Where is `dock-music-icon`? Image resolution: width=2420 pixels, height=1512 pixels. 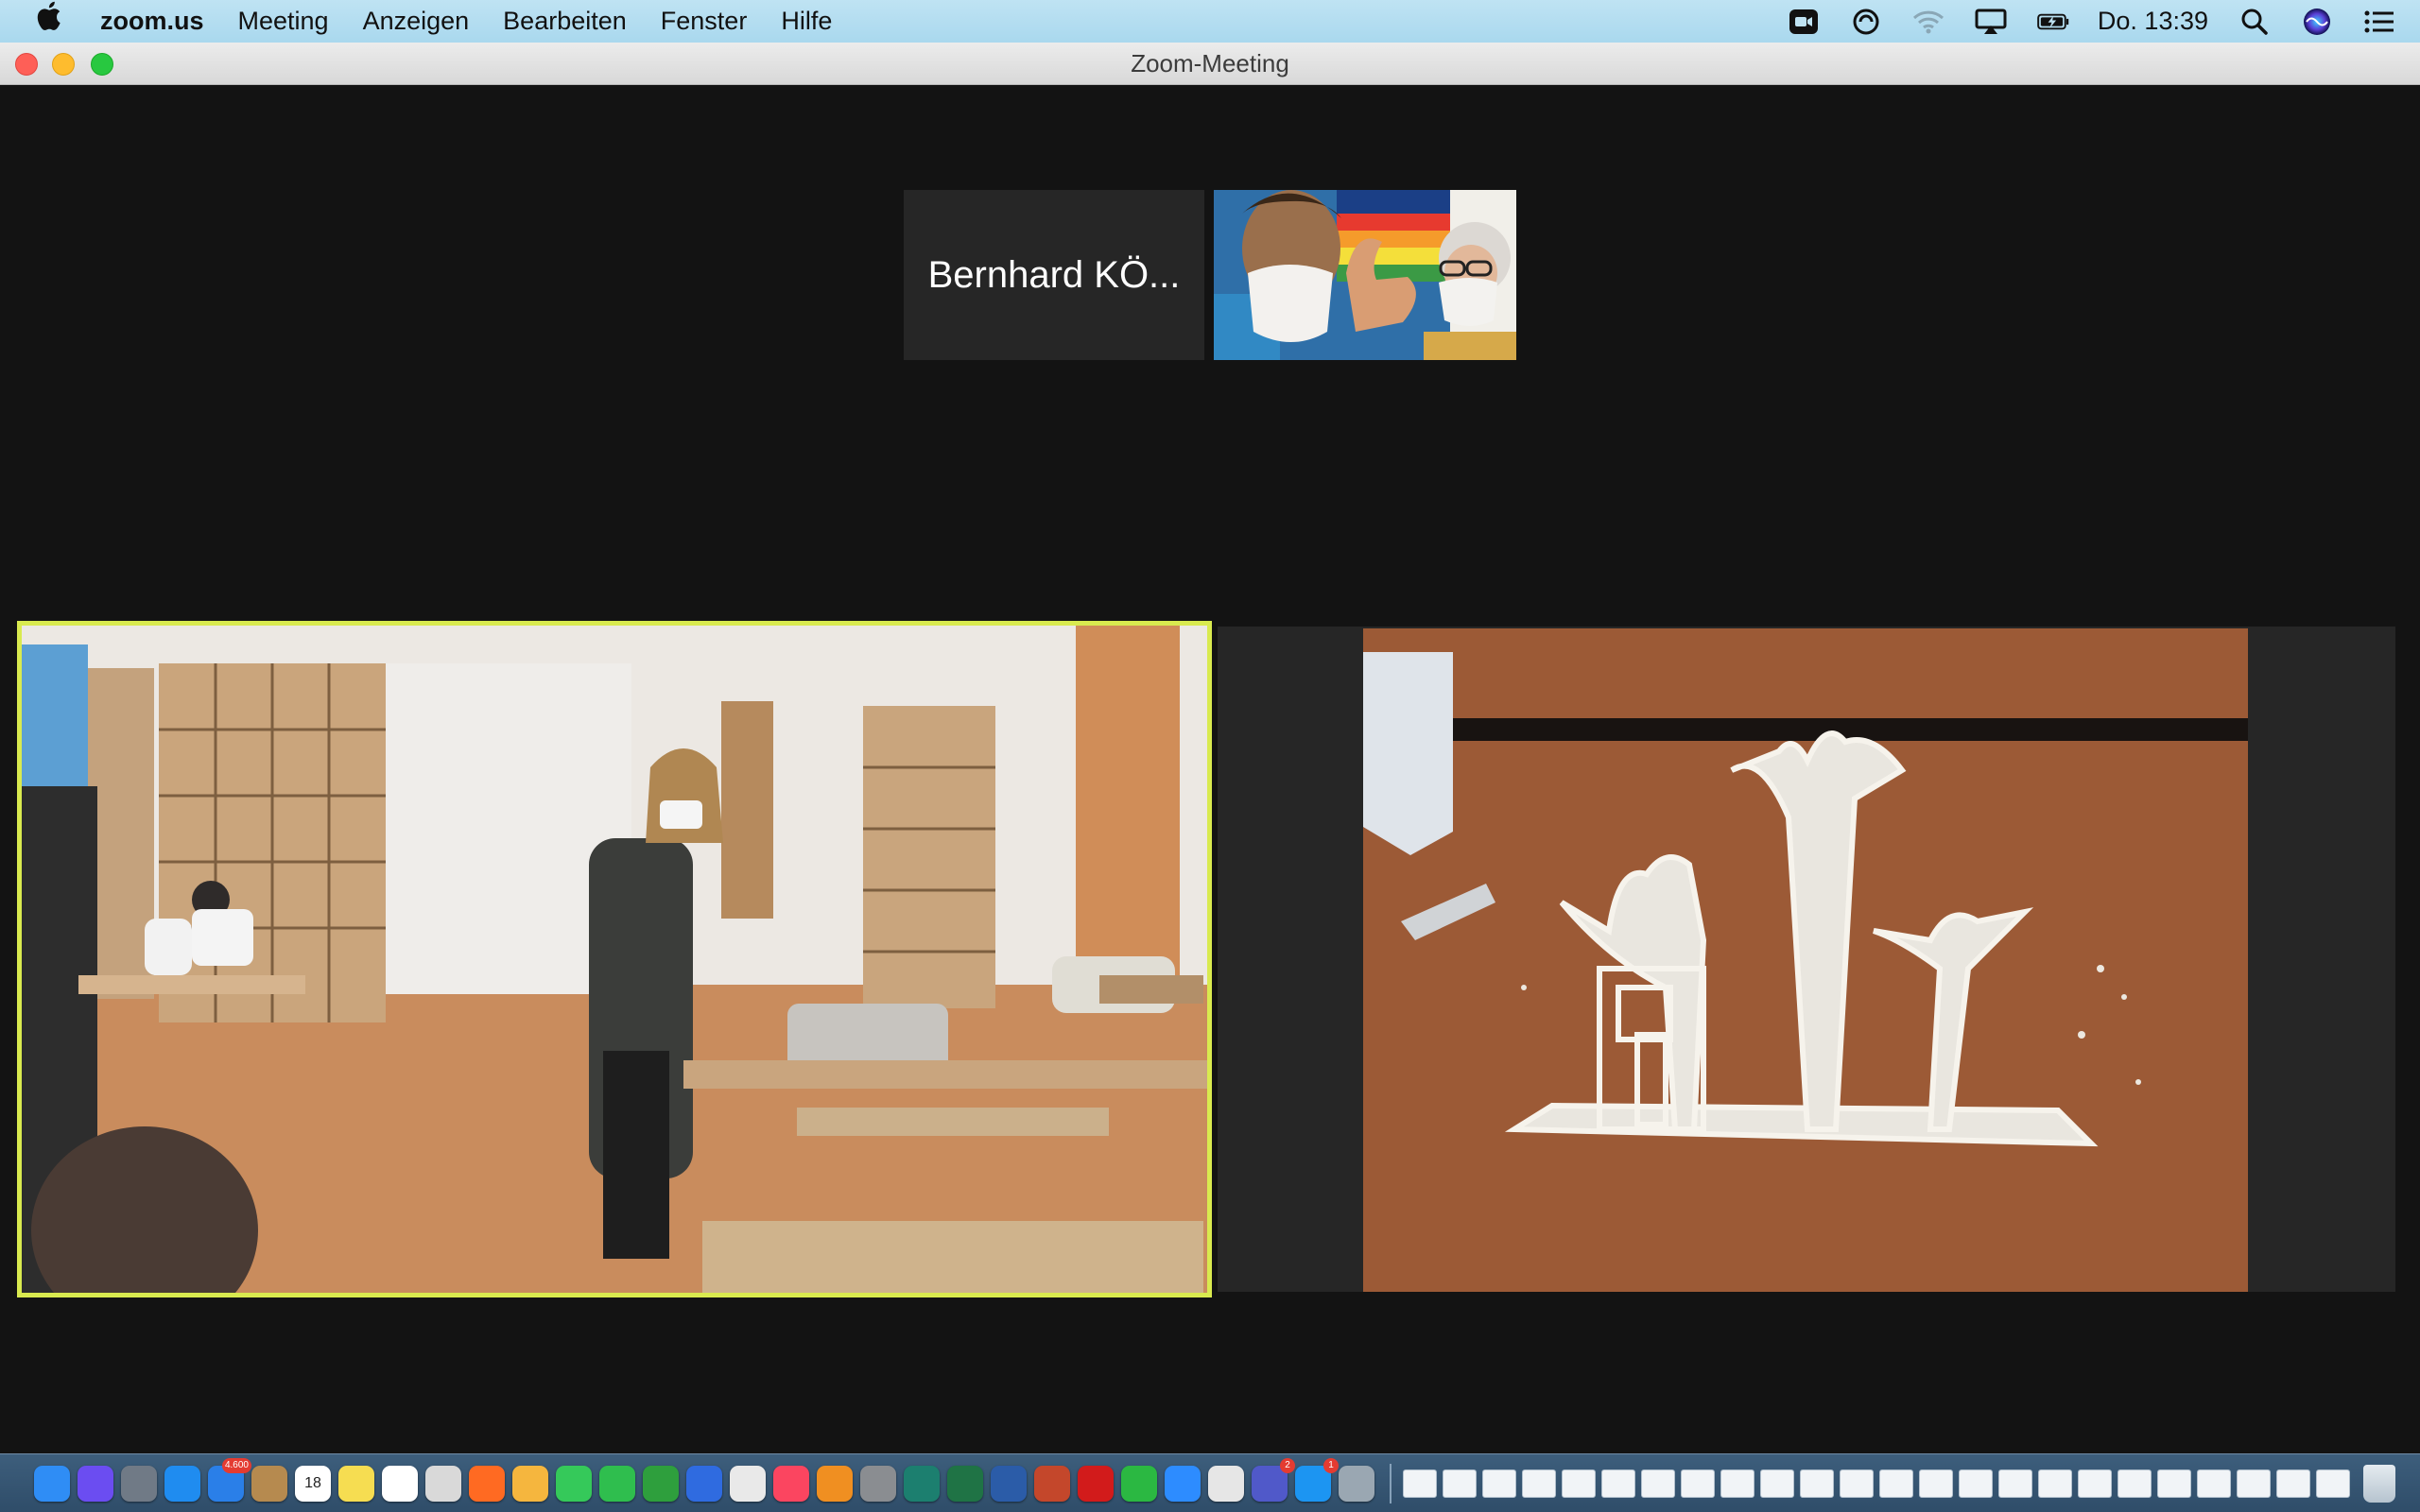
dock-music-icon is located at coordinates (791, 1483).